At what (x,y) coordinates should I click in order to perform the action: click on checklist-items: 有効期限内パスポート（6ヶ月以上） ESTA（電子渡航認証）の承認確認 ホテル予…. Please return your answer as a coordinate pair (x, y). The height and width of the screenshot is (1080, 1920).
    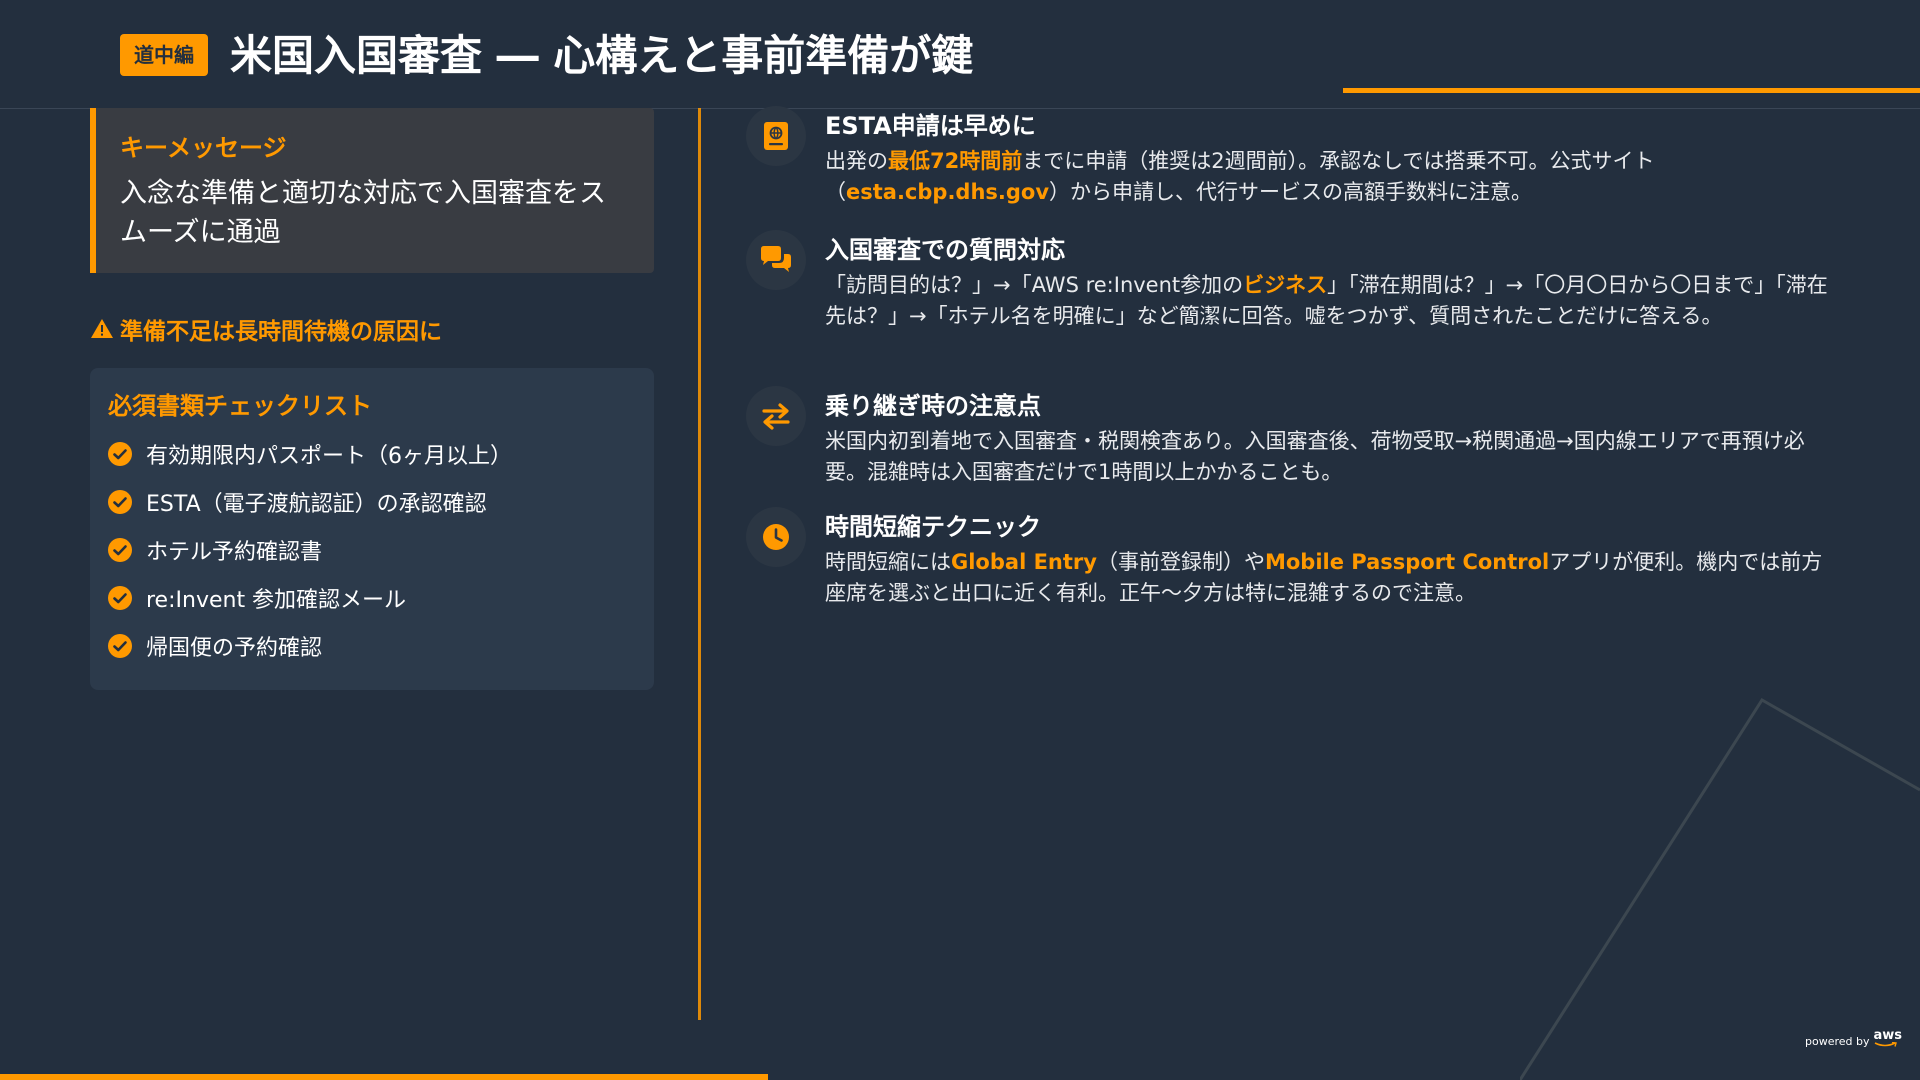
    Looking at the image, I should click on (310, 550).